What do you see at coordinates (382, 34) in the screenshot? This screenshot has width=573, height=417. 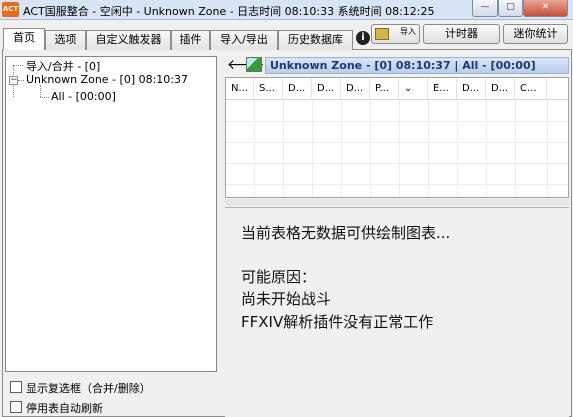 I see `package-icon` at bounding box center [382, 34].